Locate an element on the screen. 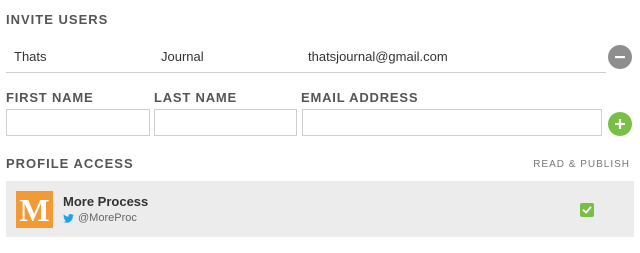 The height and width of the screenshot is (253, 640). checkmark-icon is located at coordinates (587, 210).